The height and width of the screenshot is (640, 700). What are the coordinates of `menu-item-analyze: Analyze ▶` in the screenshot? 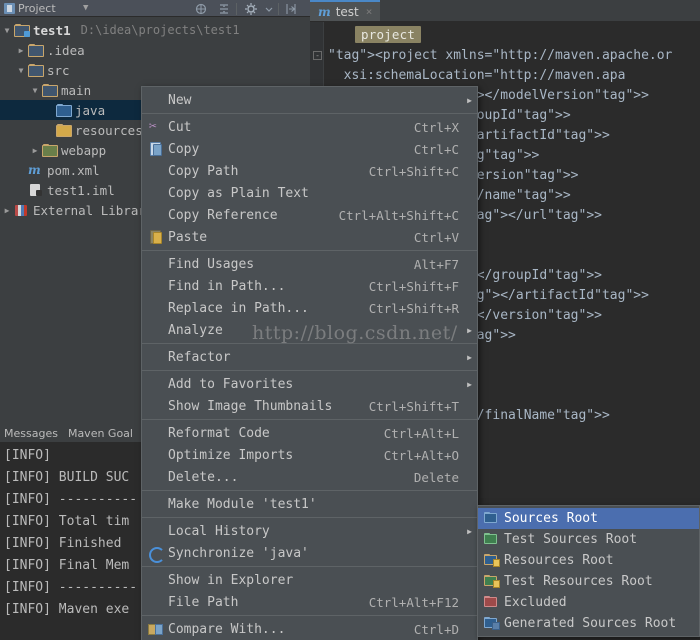 It's located at (309, 330).